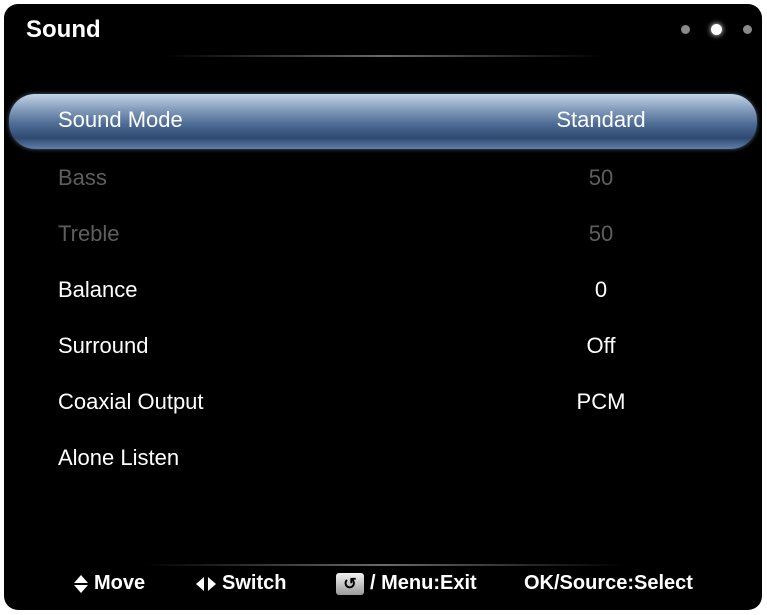  What do you see at coordinates (383, 179) in the screenshot?
I see `menu-item-bass: Bass 50` at bounding box center [383, 179].